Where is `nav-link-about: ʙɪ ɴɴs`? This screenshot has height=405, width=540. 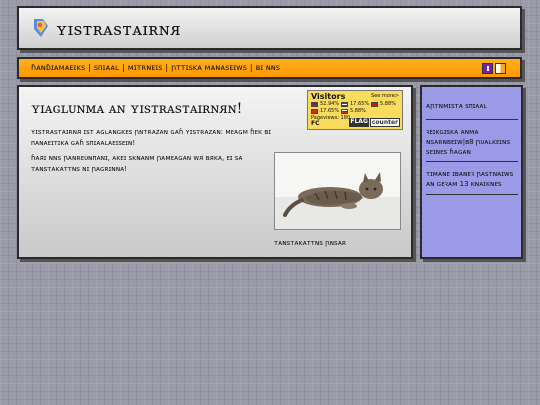 nav-link-about: ʙɪ ɴɴs is located at coordinates (268, 67).